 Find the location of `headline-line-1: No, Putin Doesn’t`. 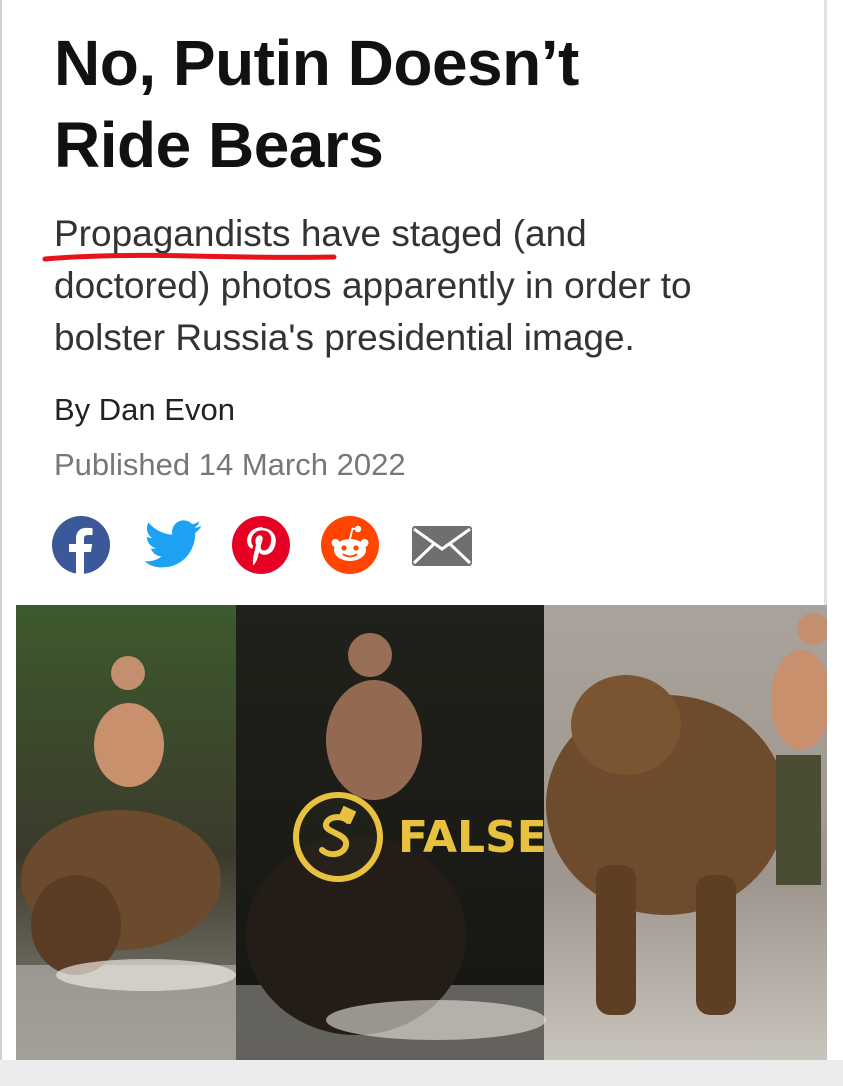

headline-line-1: No, Putin Doesn’t is located at coordinates (316, 63).